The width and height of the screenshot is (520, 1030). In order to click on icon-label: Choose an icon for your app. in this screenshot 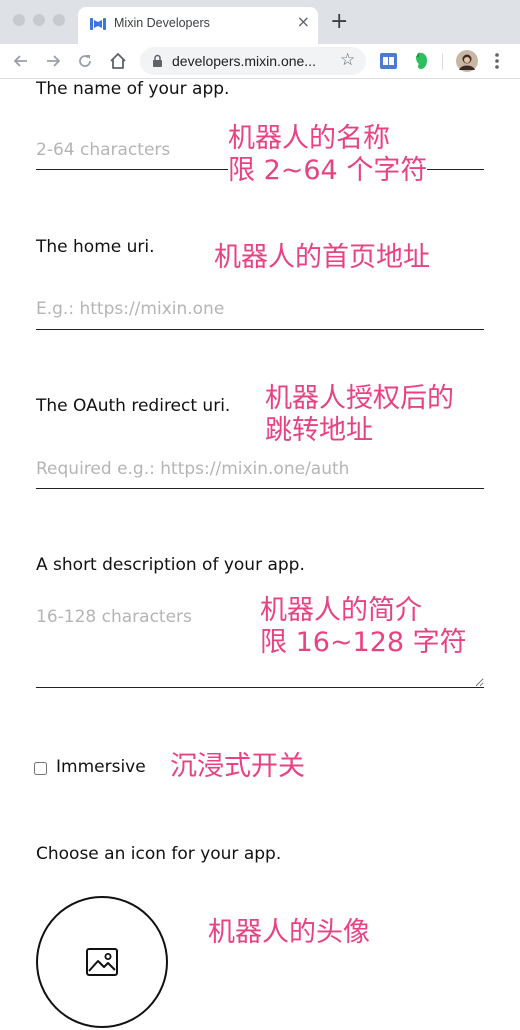, I will do `click(159, 854)`.